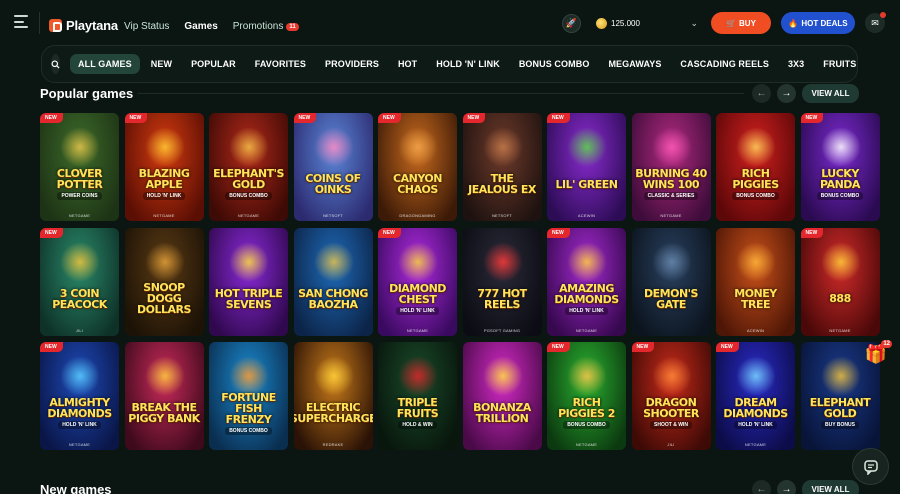  Describe the element at coordinates (830, 487) in the screenshot. I see `view-all-new-button: VIEW ALL` at that location.